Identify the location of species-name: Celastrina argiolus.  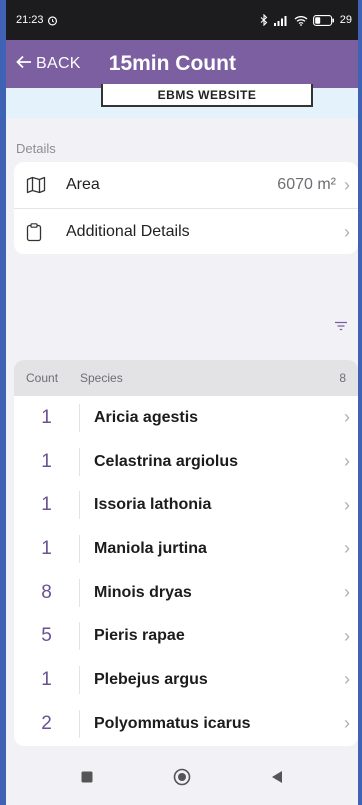
(166, 461).